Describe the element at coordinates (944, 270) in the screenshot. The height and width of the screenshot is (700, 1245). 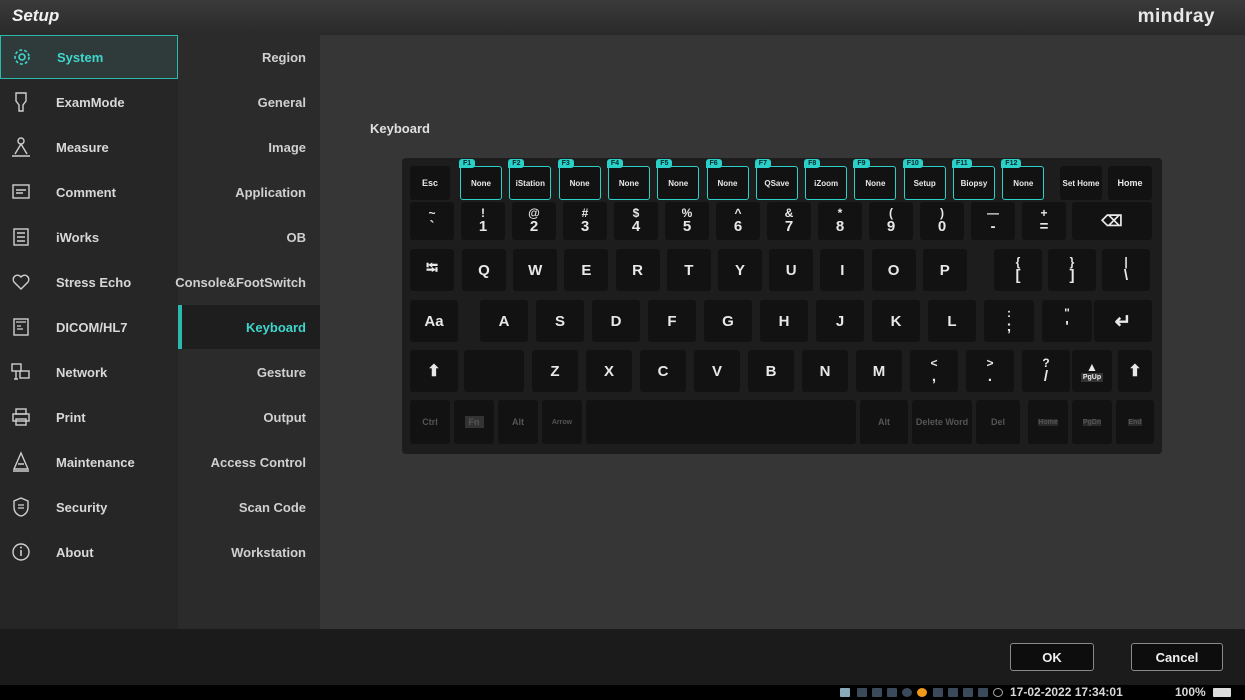
I see `key-letter: P` at that location.